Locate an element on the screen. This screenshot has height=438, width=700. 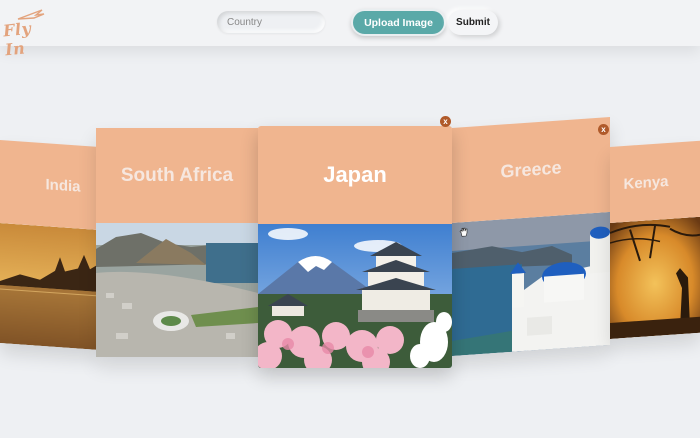
card-header: Greece is located at coordinates (531, 169).